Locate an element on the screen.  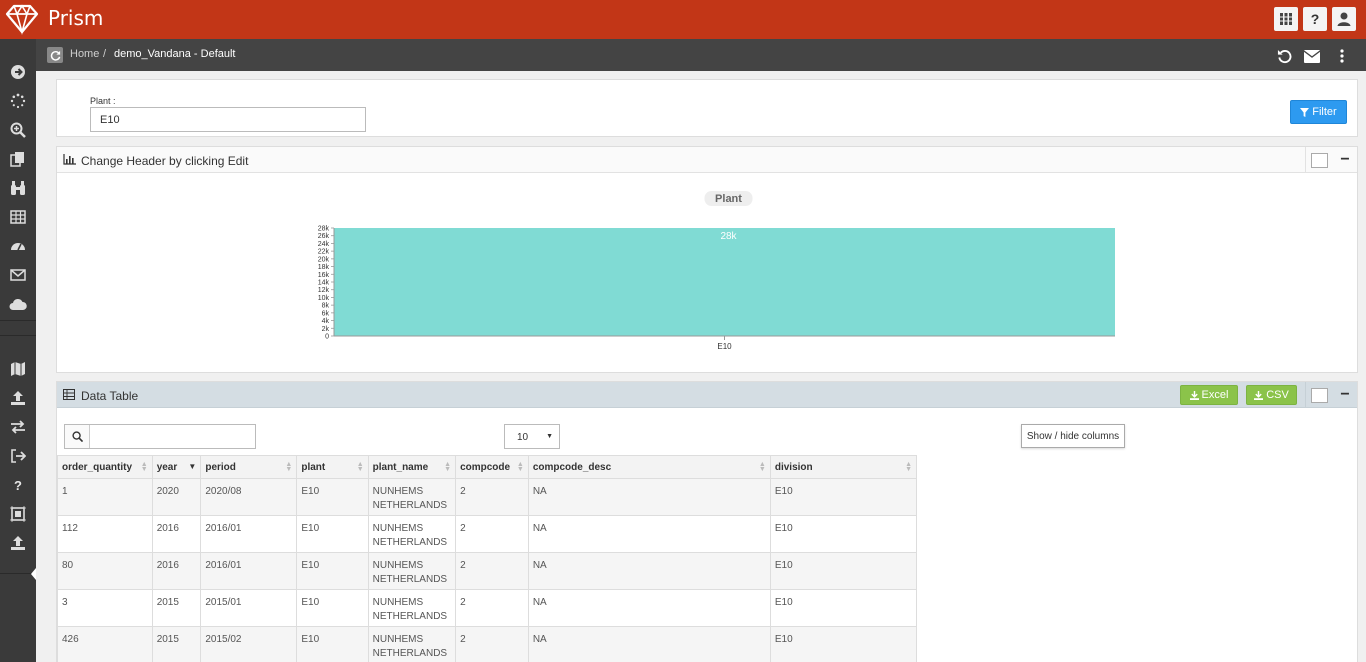
column-header-label: compcode is located at coordinates (485, 467).